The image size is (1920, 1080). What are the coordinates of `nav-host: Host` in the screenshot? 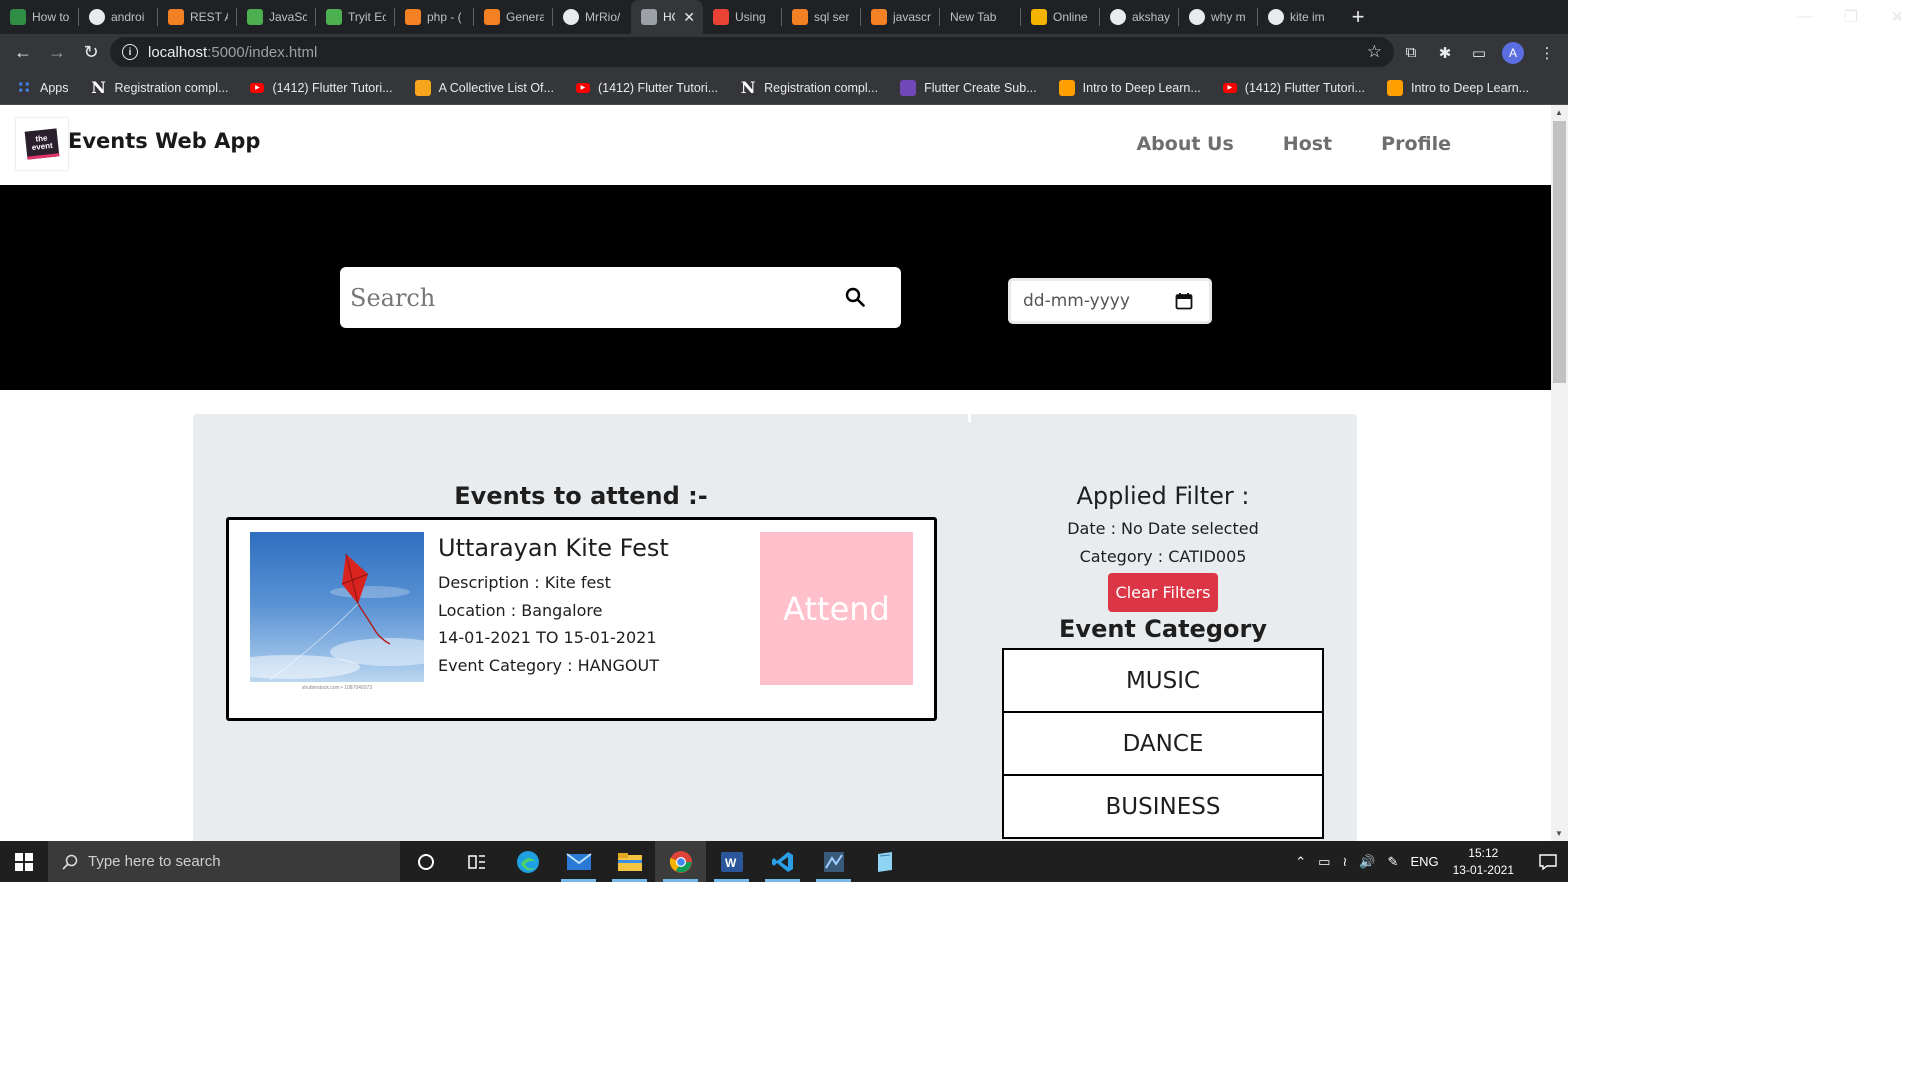 It's located at (1307, 144).